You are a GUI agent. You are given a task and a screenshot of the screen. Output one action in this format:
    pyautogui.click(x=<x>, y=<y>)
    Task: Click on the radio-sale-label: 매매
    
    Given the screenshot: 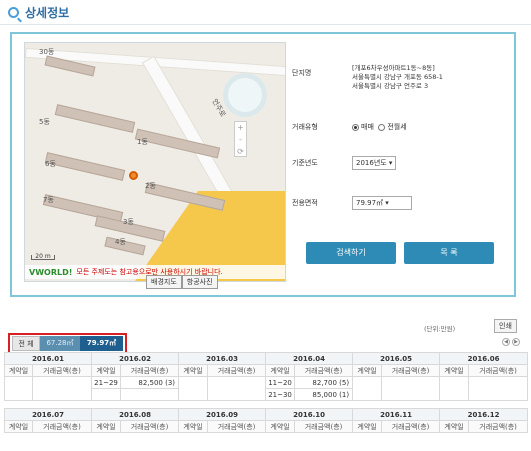 What is the action you would take?
    pyautogui.click(x=367, y=127)
    